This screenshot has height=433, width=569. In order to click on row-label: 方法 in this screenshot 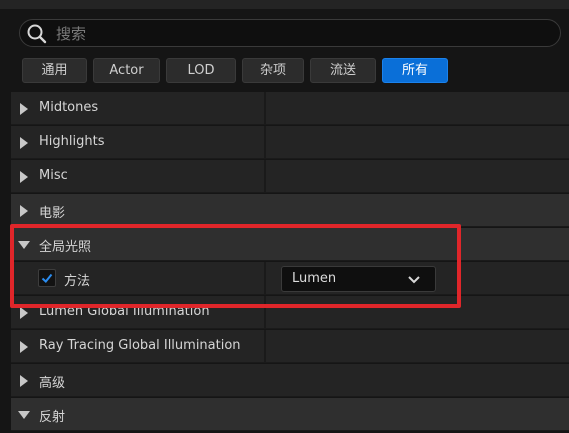, I will do `click(77, 281)`.